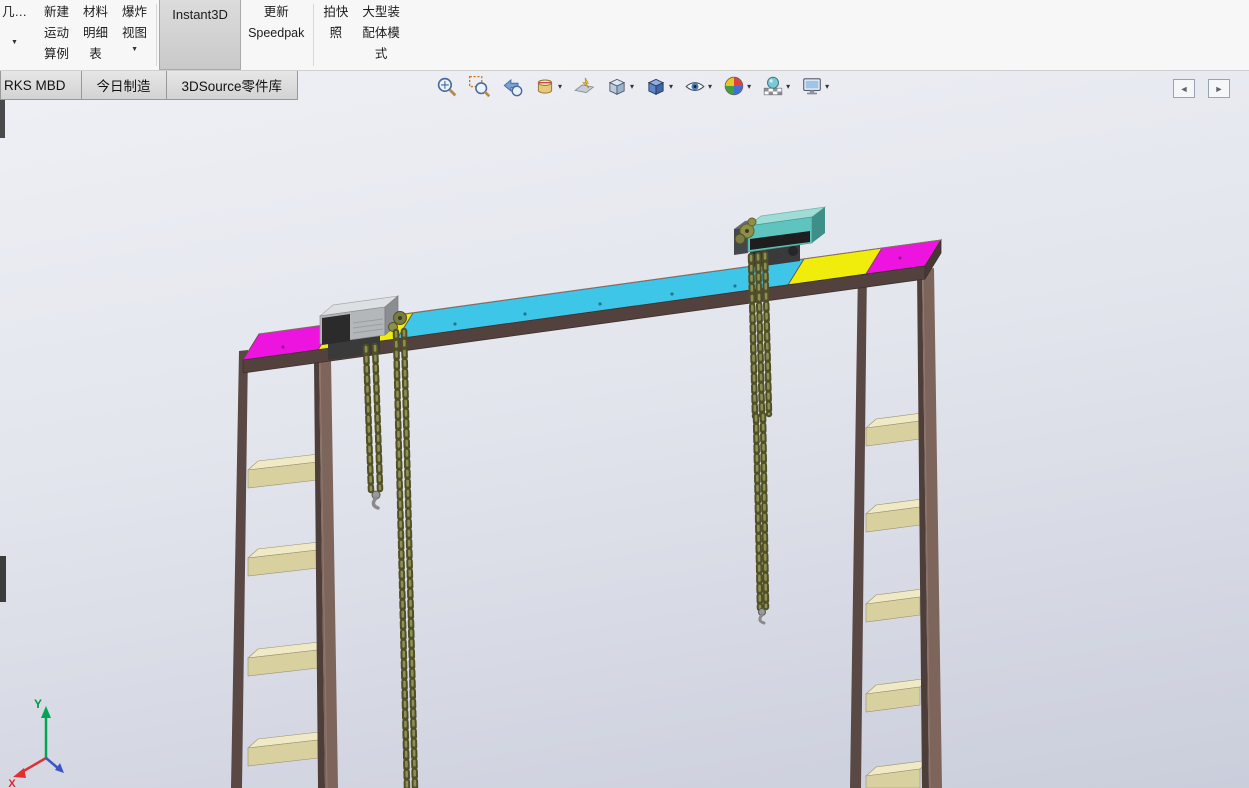 This screenshot has height=788, width=1249. I want to click on heads-up-view-toolbar: ▾ ▾ ▾ ▾ ▾ ▾ ▾, so click(632, 86).